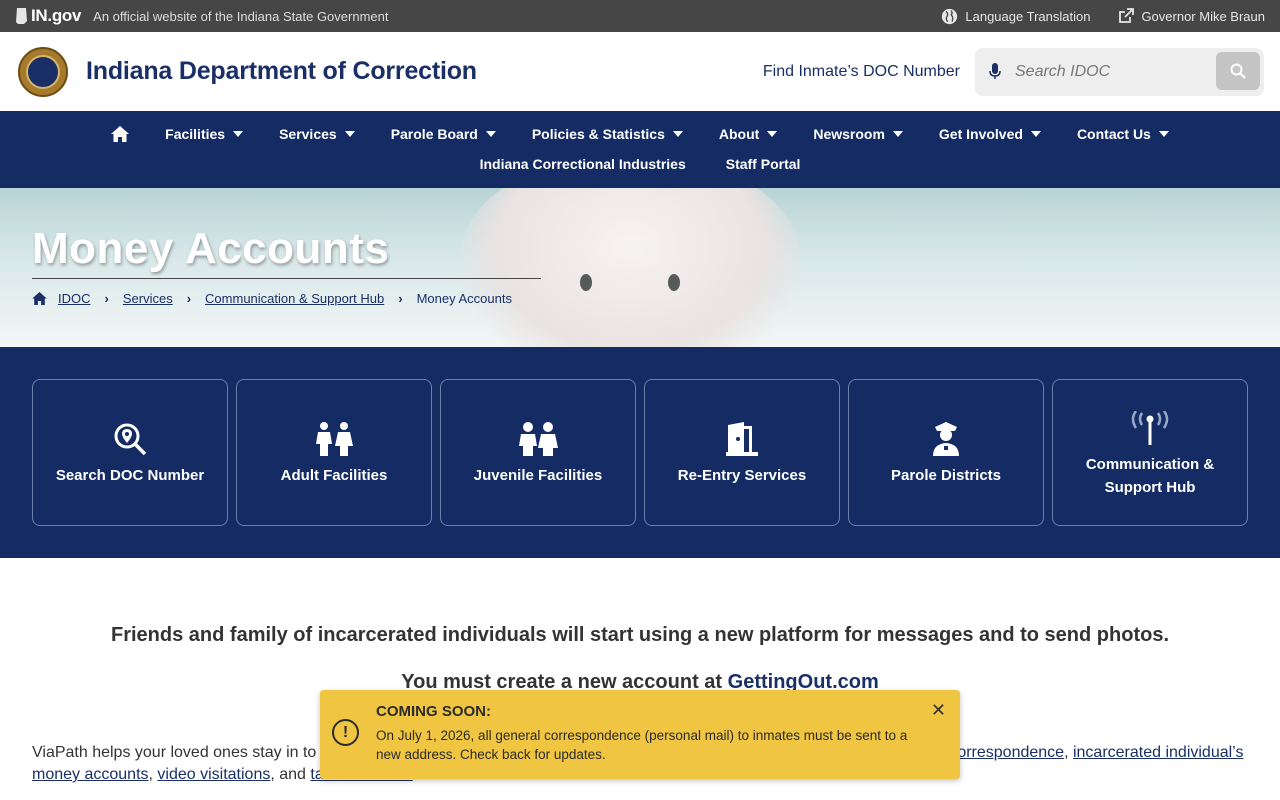 The height and width of the screenshot is (800, 1280). Describe the element at coordinates (763, 164) in the screenshot. I see `nav-staff-portal: Staff Portal` at that location.